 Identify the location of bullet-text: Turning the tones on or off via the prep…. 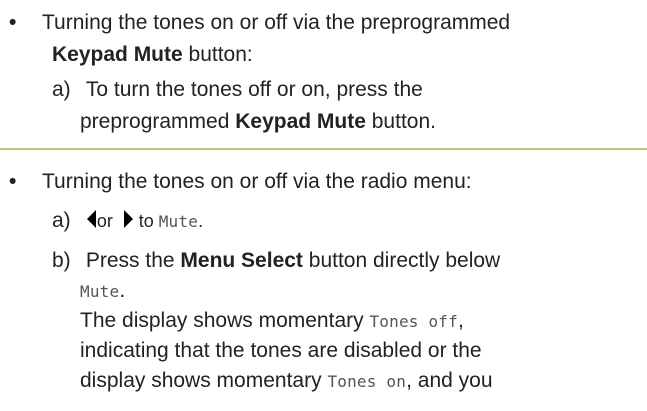
(276, 22).